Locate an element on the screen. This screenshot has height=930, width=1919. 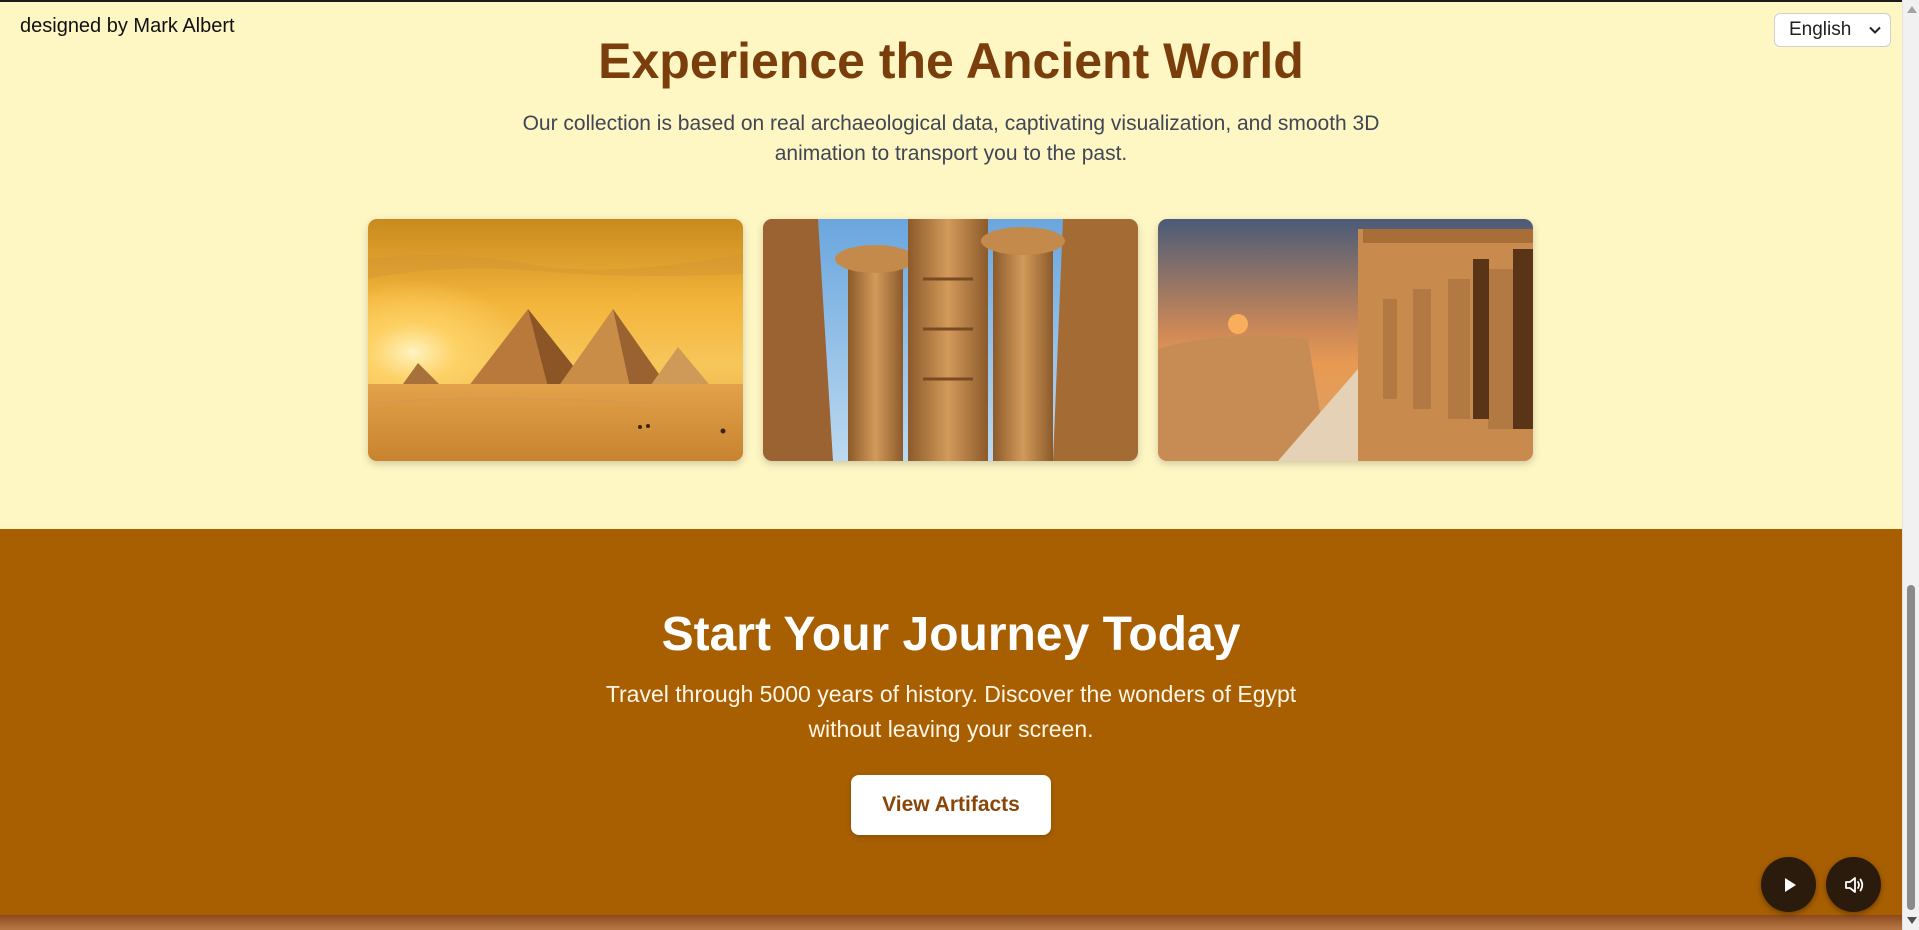
footer-strip is located at coordinates (951, 922).